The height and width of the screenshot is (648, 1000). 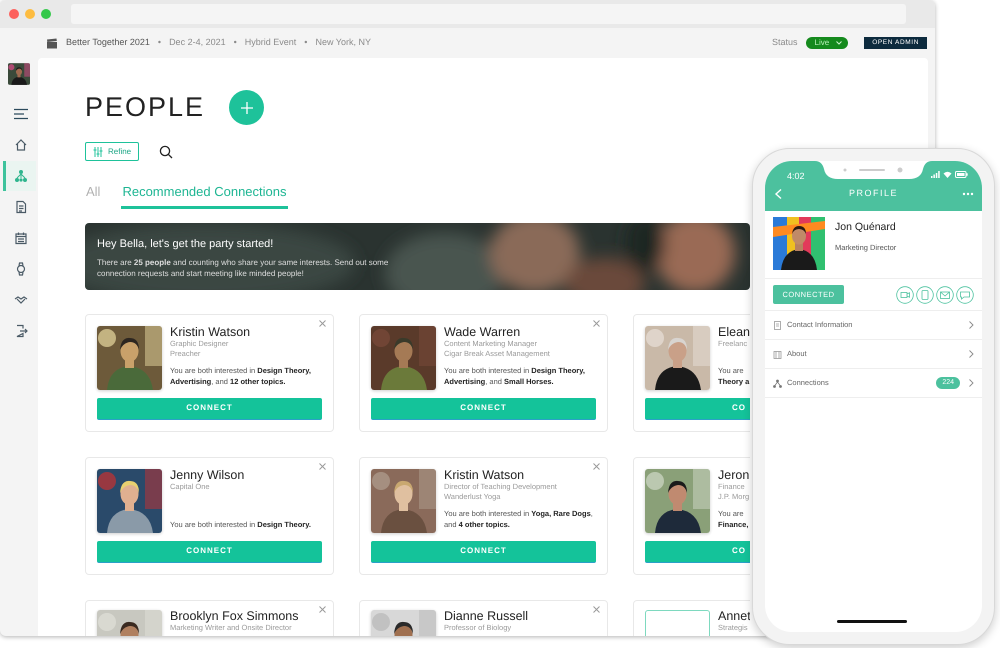 What do you see at coordinates (839, 43) in the screenshot?
I see `chevron-down-icon` at bounding box center [839, 43].